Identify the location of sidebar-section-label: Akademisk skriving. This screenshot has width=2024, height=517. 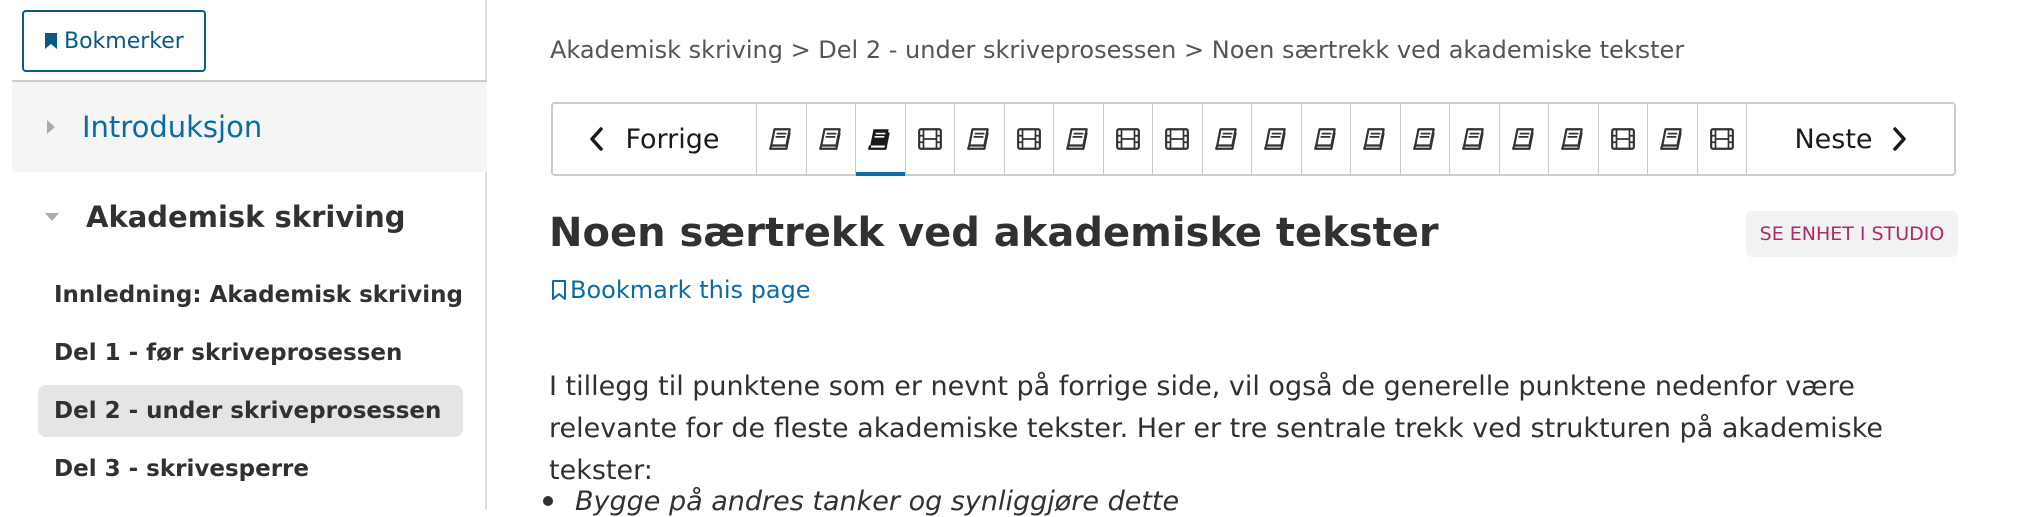
(246, 217).